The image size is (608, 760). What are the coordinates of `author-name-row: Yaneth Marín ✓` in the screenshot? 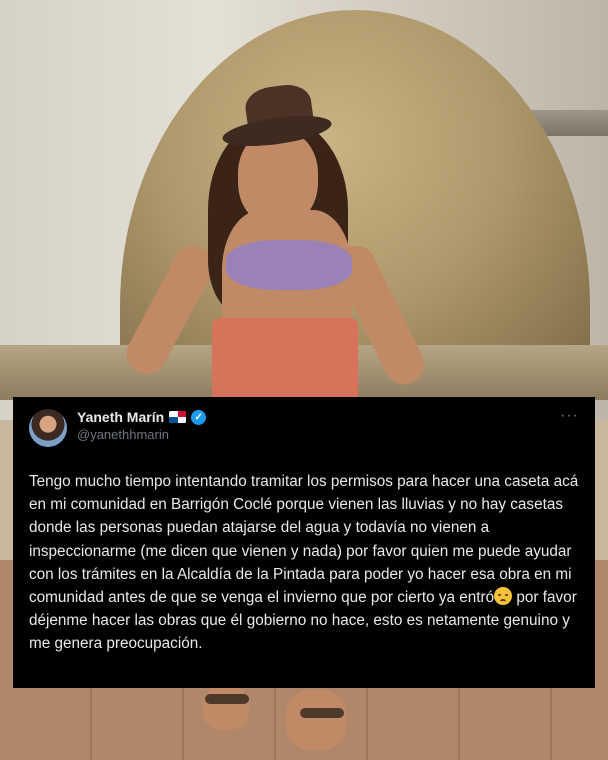 It's located at (142, 417).